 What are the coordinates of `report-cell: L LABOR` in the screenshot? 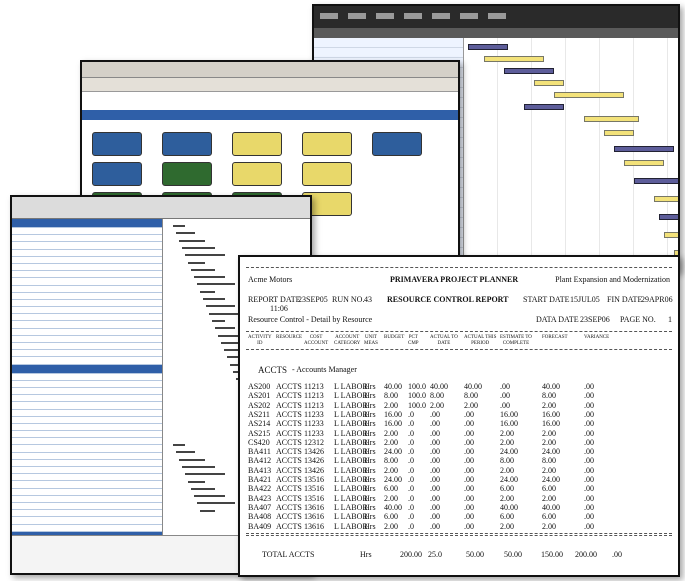 It's located at (351, 517).